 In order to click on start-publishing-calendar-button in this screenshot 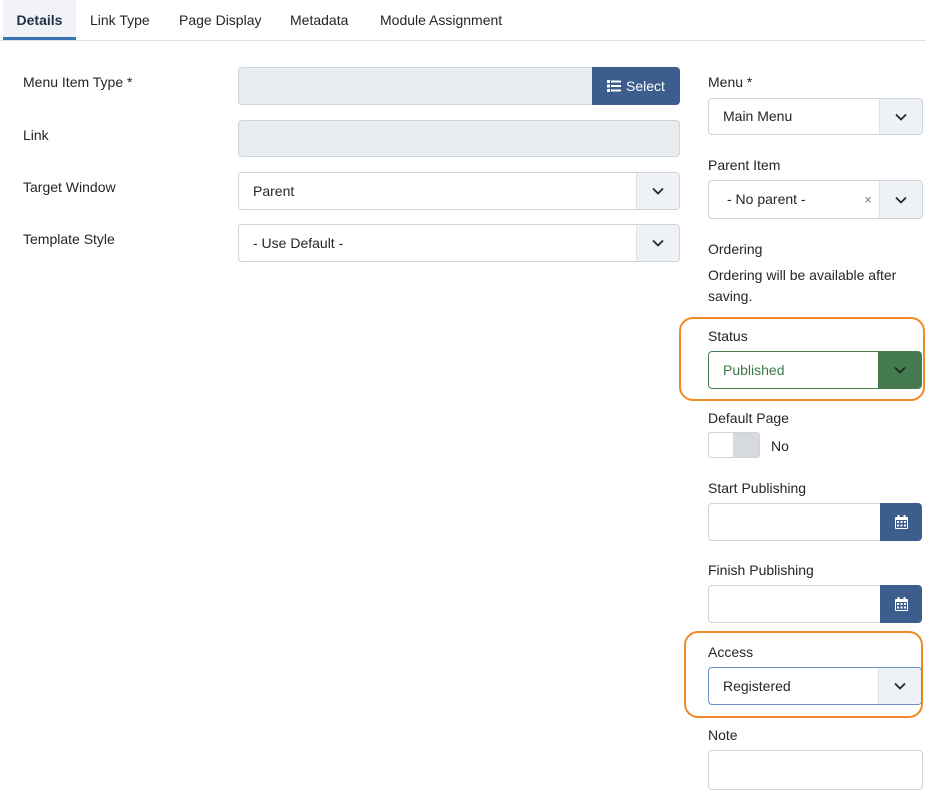, I will do `click(901, 522)`.